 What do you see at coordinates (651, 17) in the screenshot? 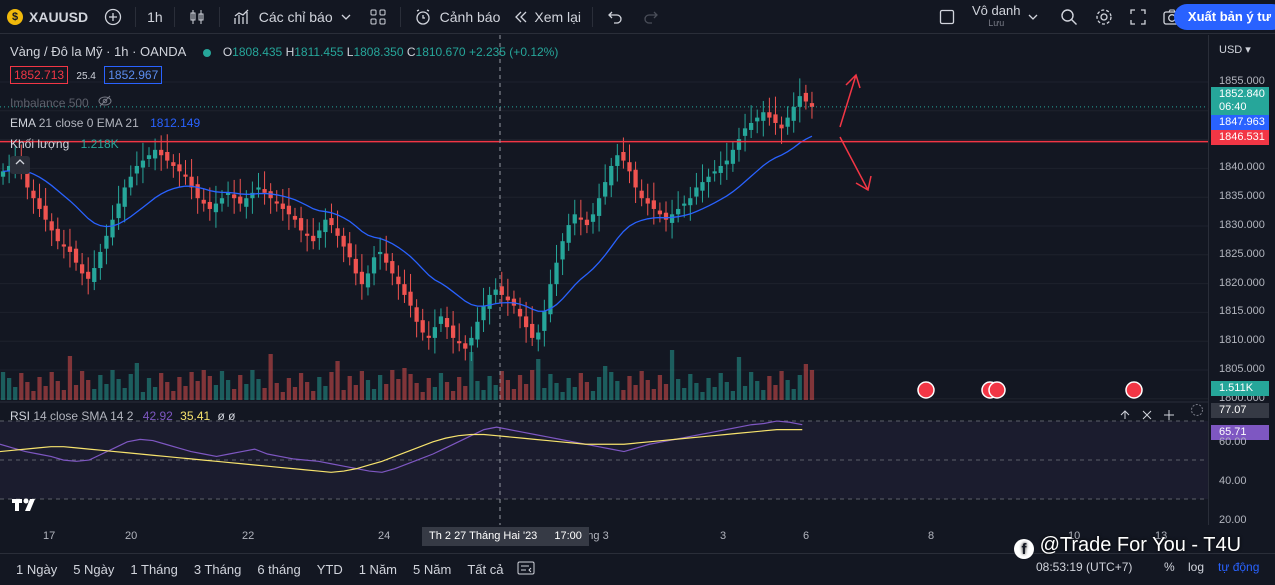
I see `redo-button` at bounding box center [651, 17].